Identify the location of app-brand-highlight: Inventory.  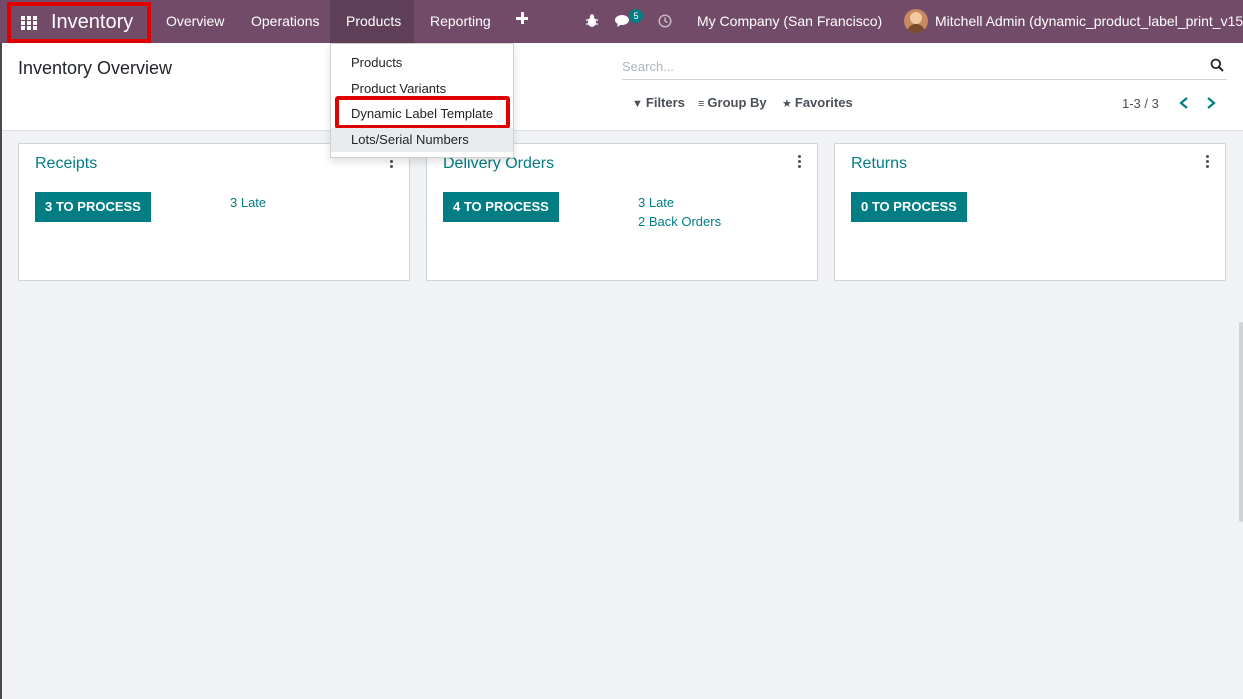
(79, 22).